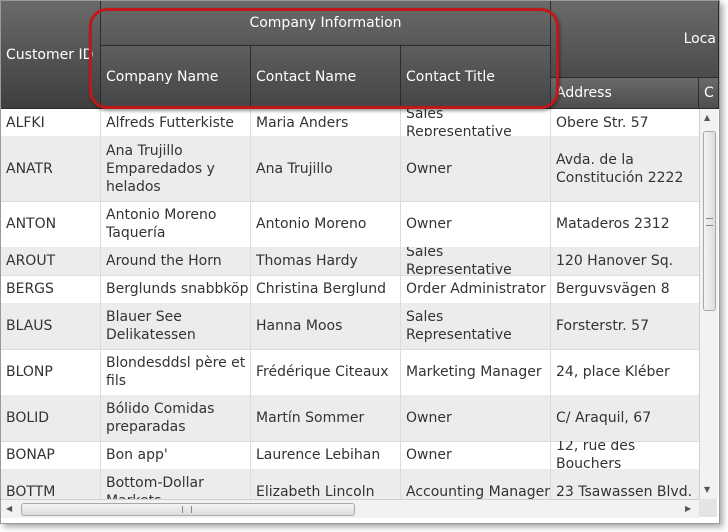  Describe the element at coordinates (176, 455) in the screenshot. I see `cell-company-name: Bon app'` at that location.